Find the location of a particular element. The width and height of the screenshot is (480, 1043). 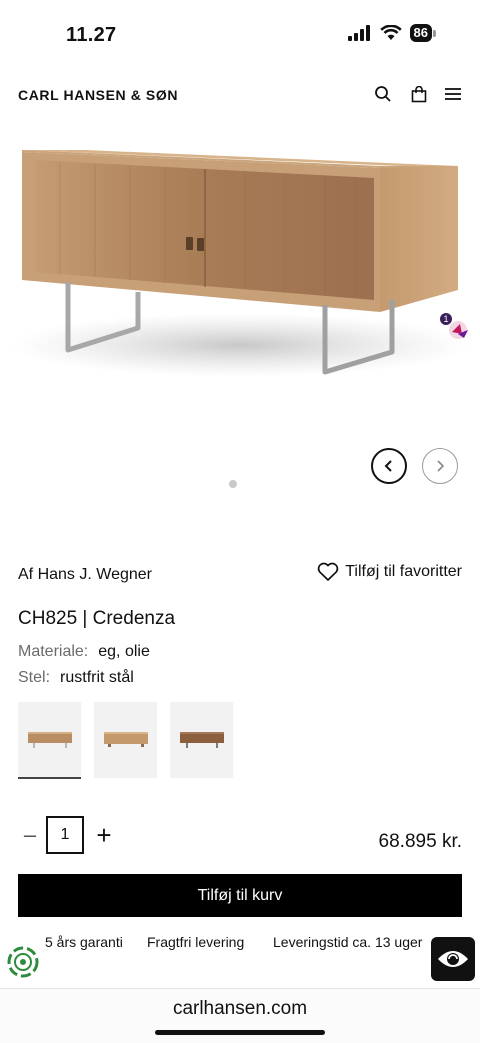

usp-item: 5 års garanti is located at coordinates (84, 942).